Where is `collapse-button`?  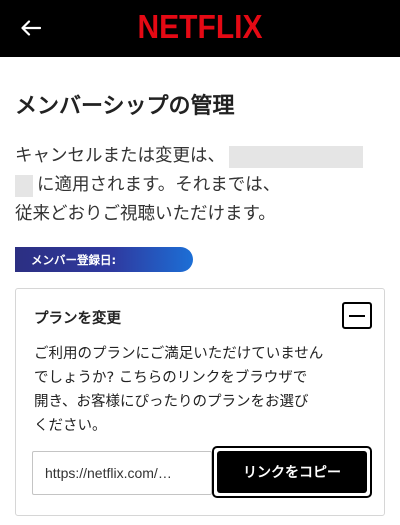 collapse-button is located at coordinates (357, 315).